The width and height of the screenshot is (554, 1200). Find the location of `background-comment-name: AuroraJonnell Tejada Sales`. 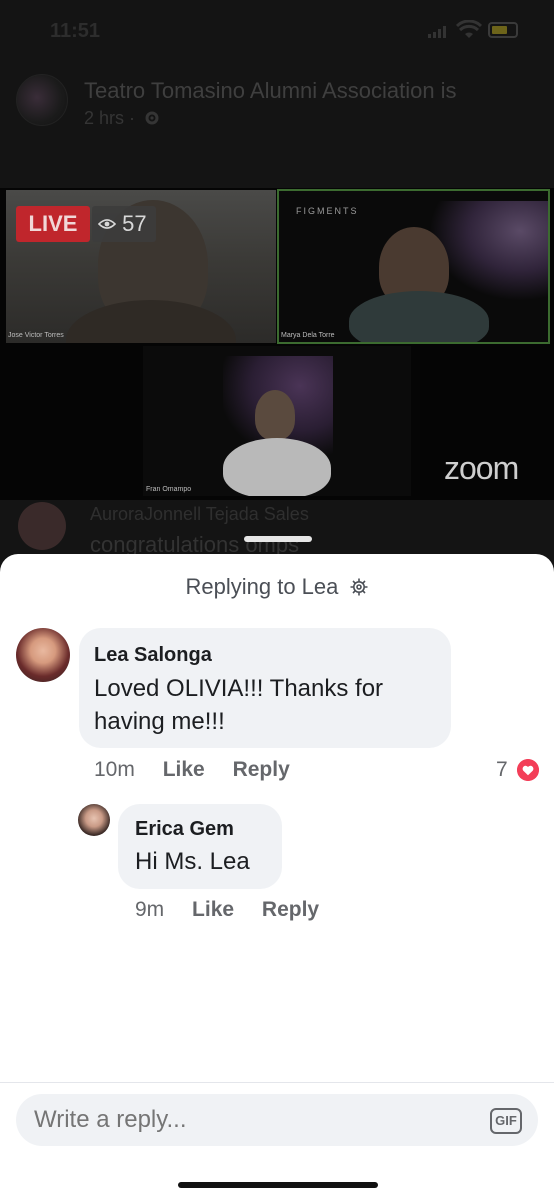

background-comment-name: AuroraJonnell Tejada Sales is located at coordinates (199, 514).